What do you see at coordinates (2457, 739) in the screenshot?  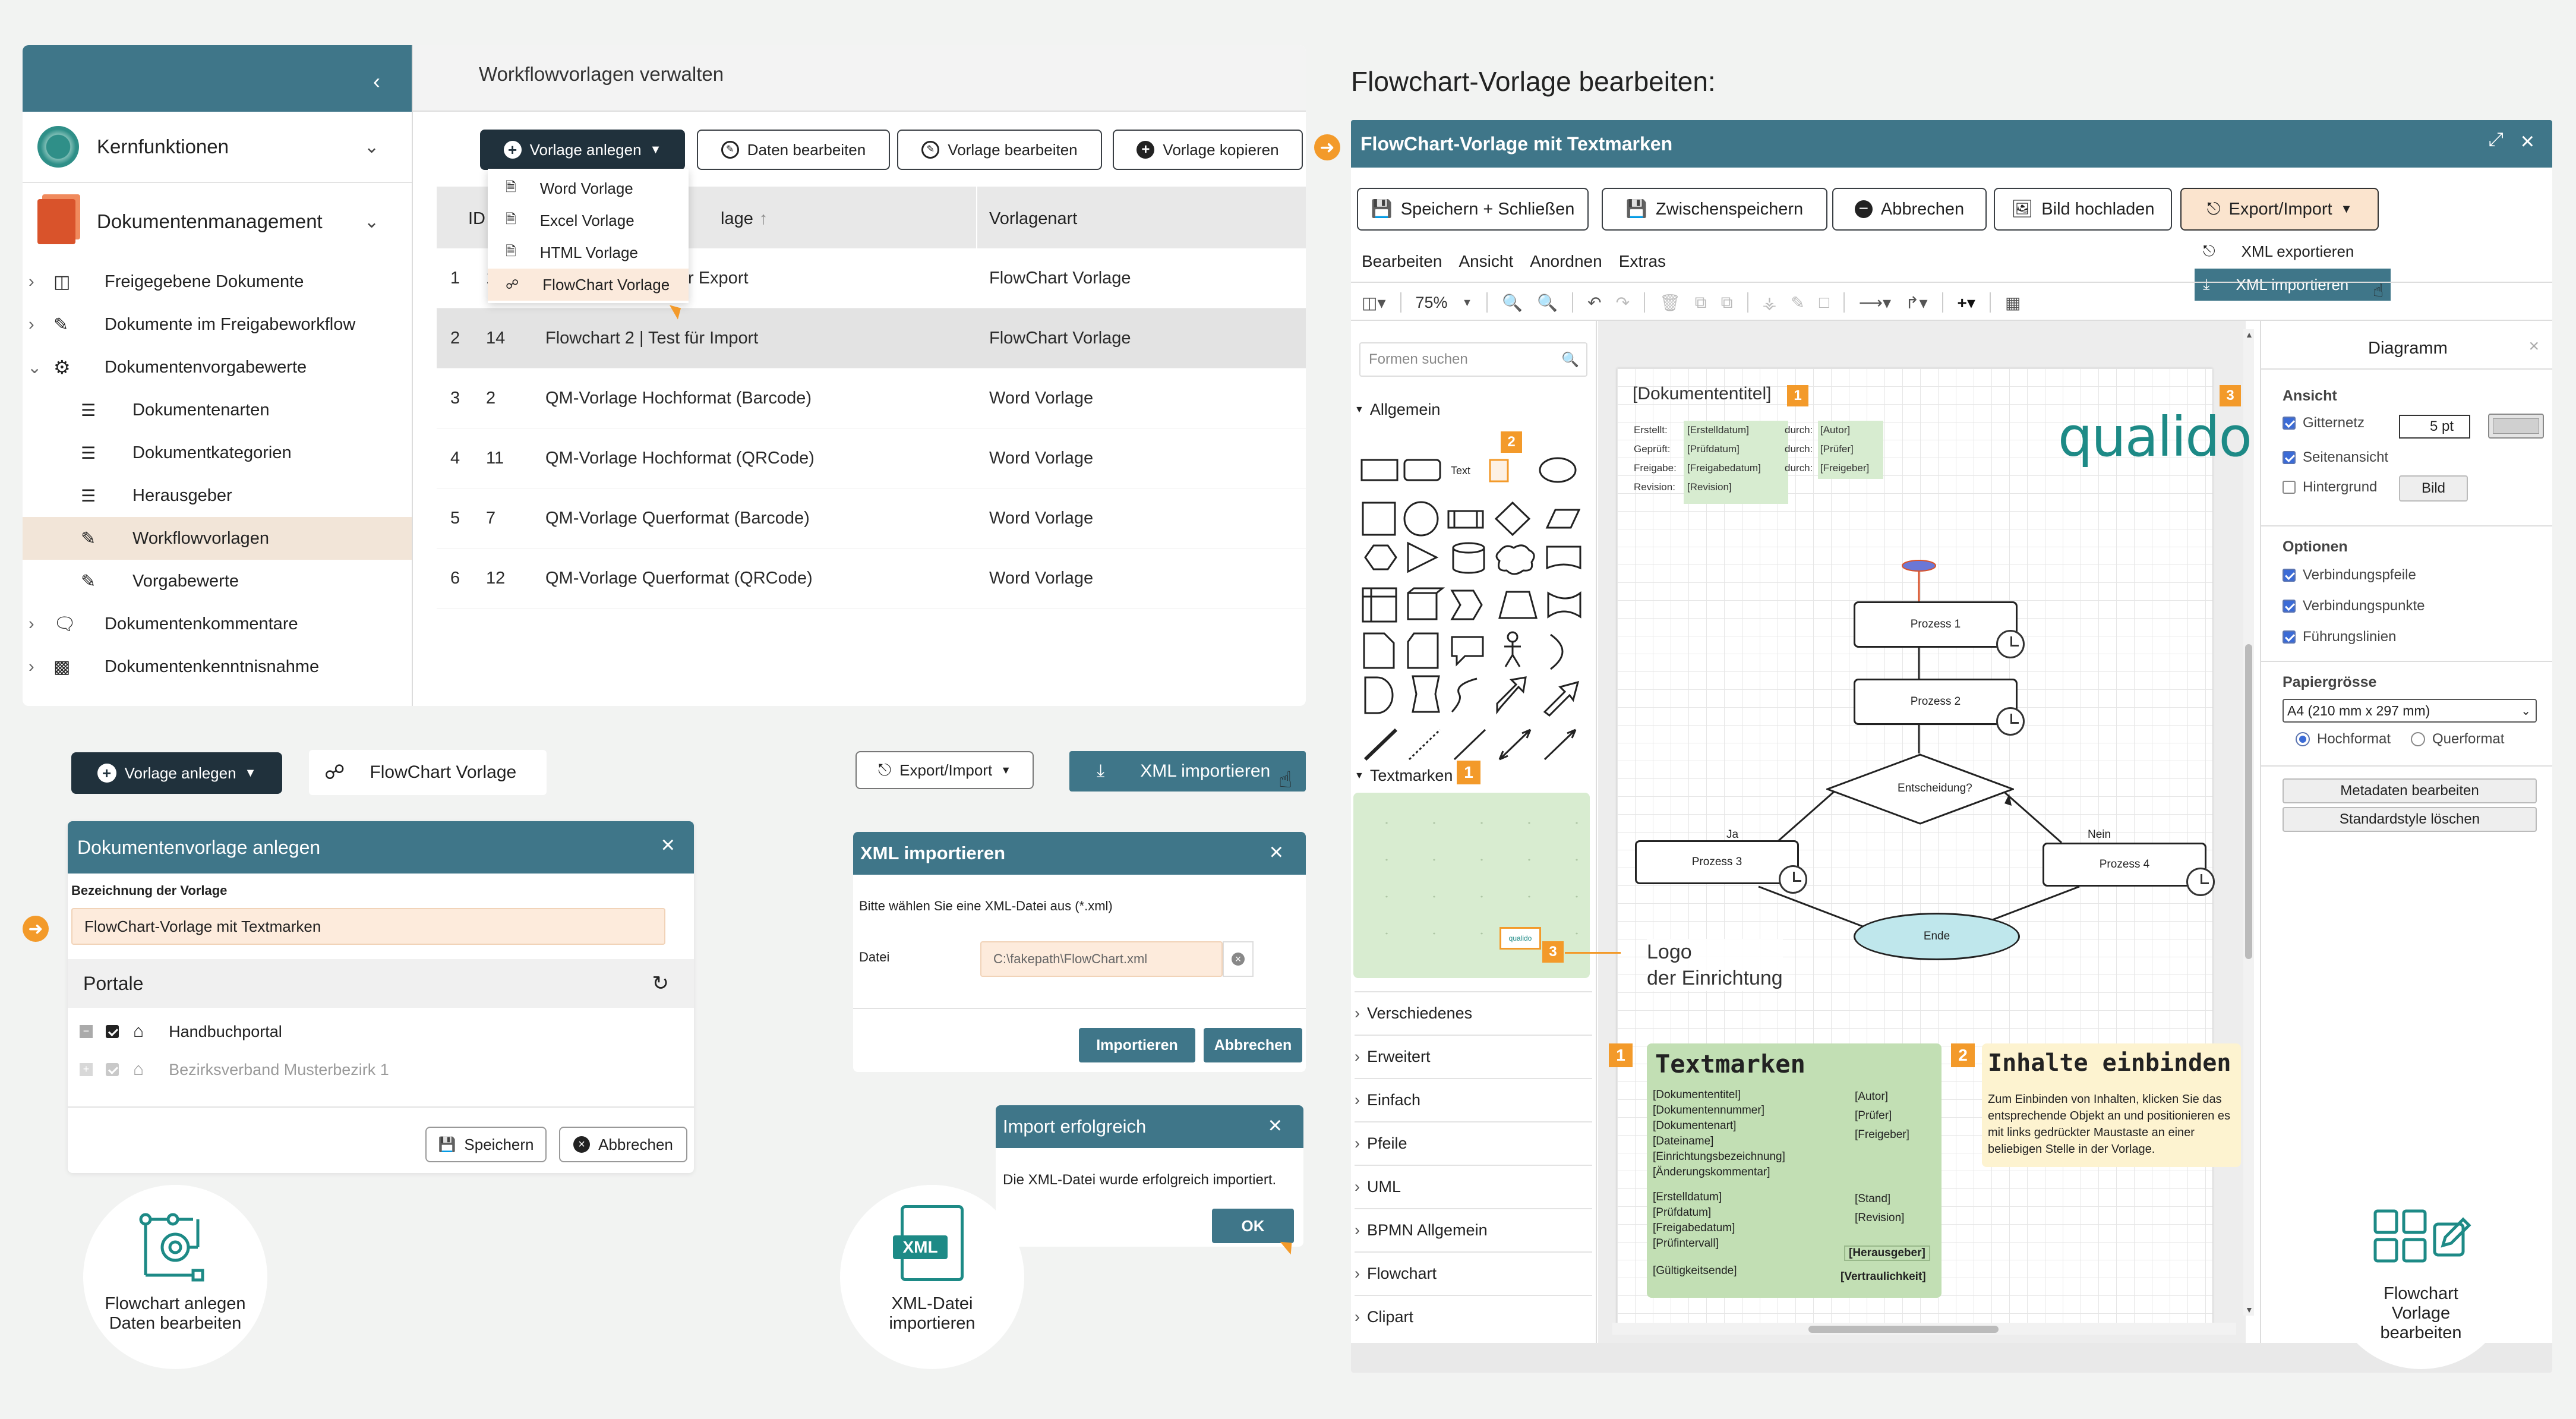 I see `querformat-radio: Querformat` at bounding box center [2457, 739].